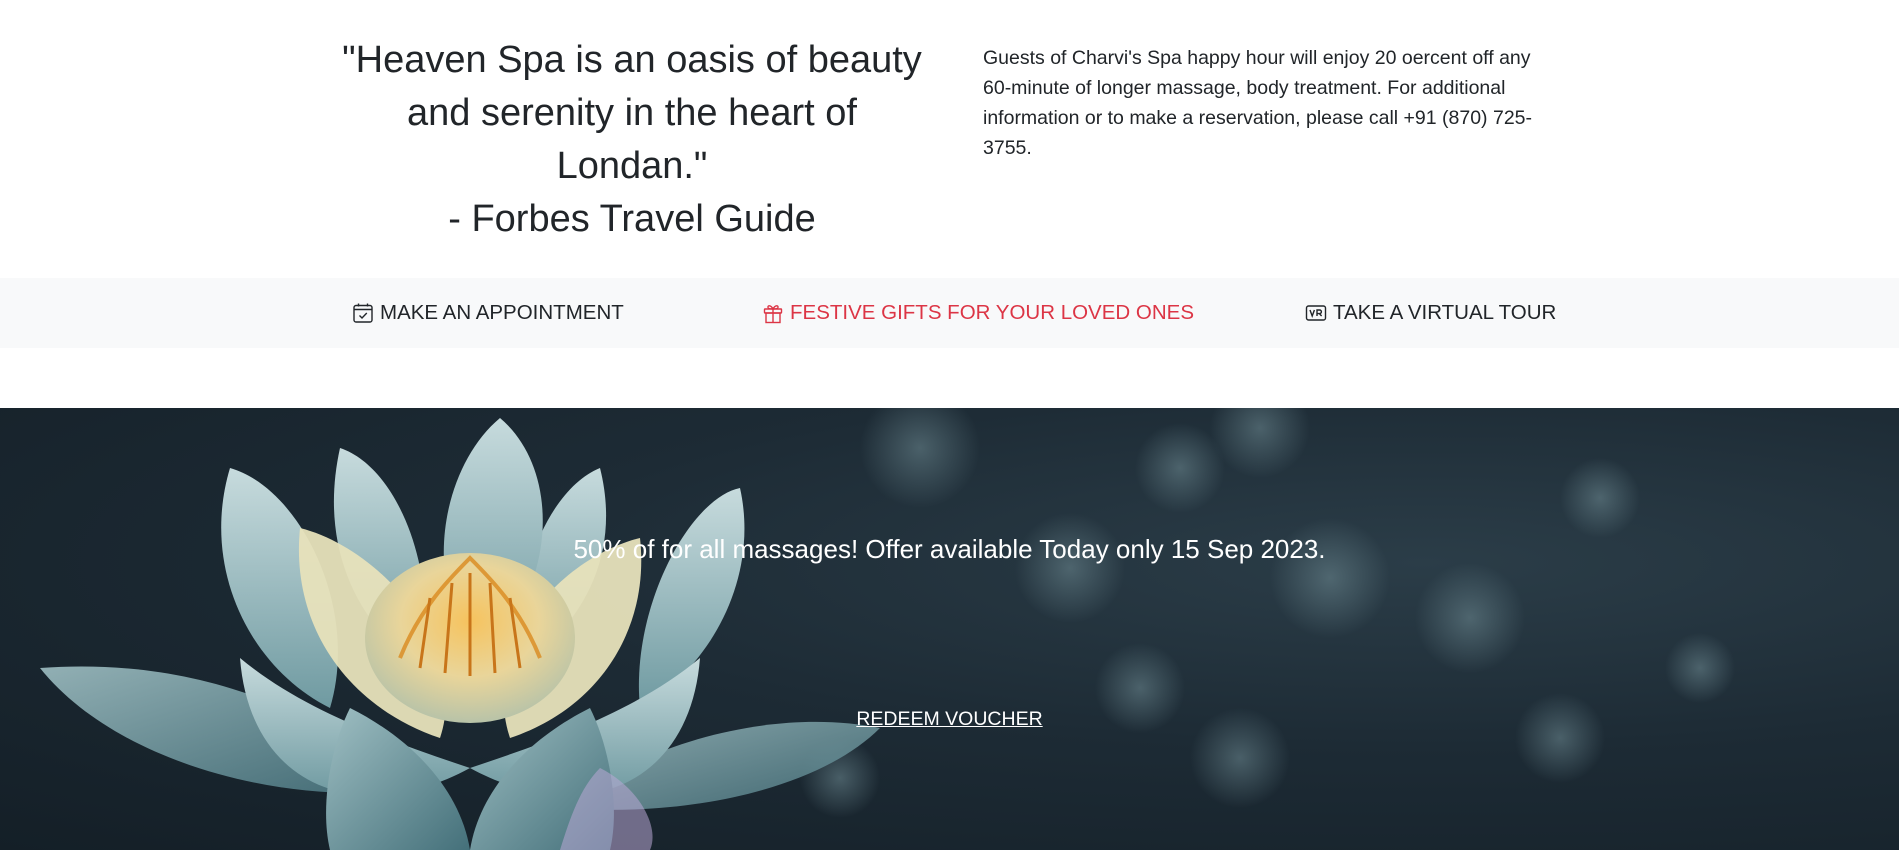  Describe the element at coordinates (773, 313) in the screenshot. I see `gift-icon` at that location.